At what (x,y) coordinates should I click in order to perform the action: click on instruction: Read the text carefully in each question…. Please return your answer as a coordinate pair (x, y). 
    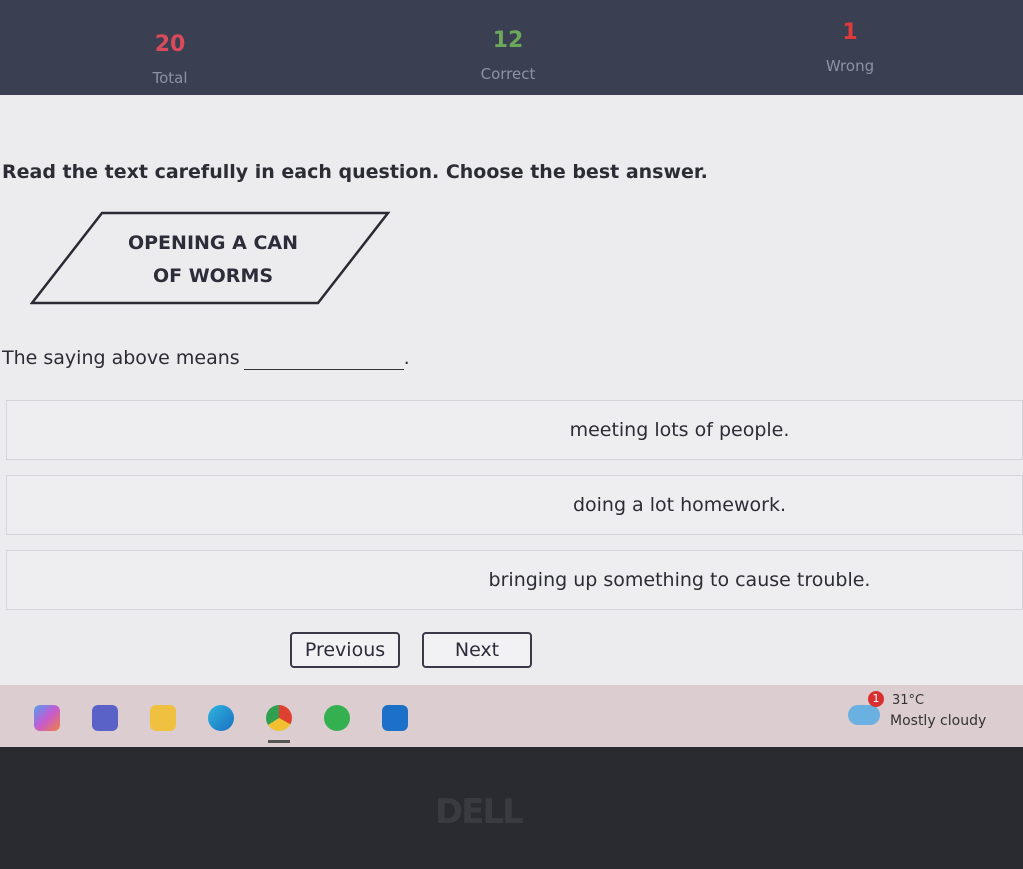
    Looking at the image, I should click on (355, 172).